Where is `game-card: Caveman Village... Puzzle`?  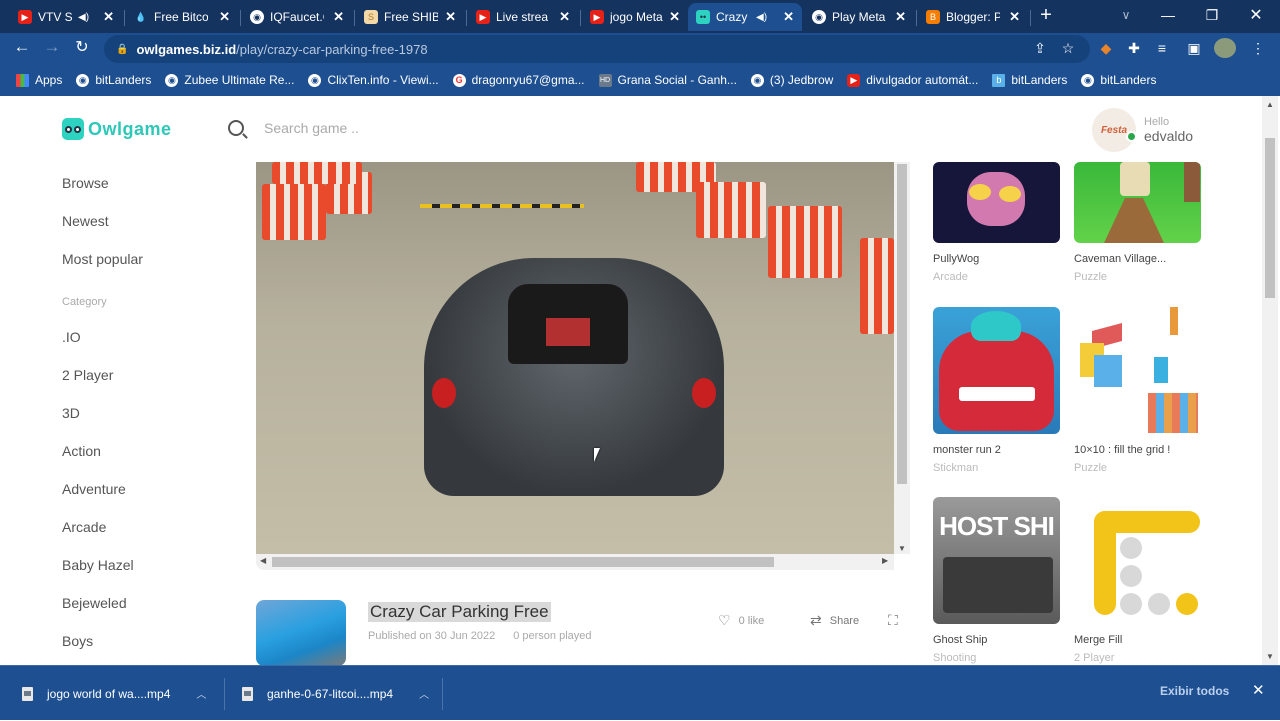 game-card: Caveman Village... Puzzle is located at coordinates (1137, 222).